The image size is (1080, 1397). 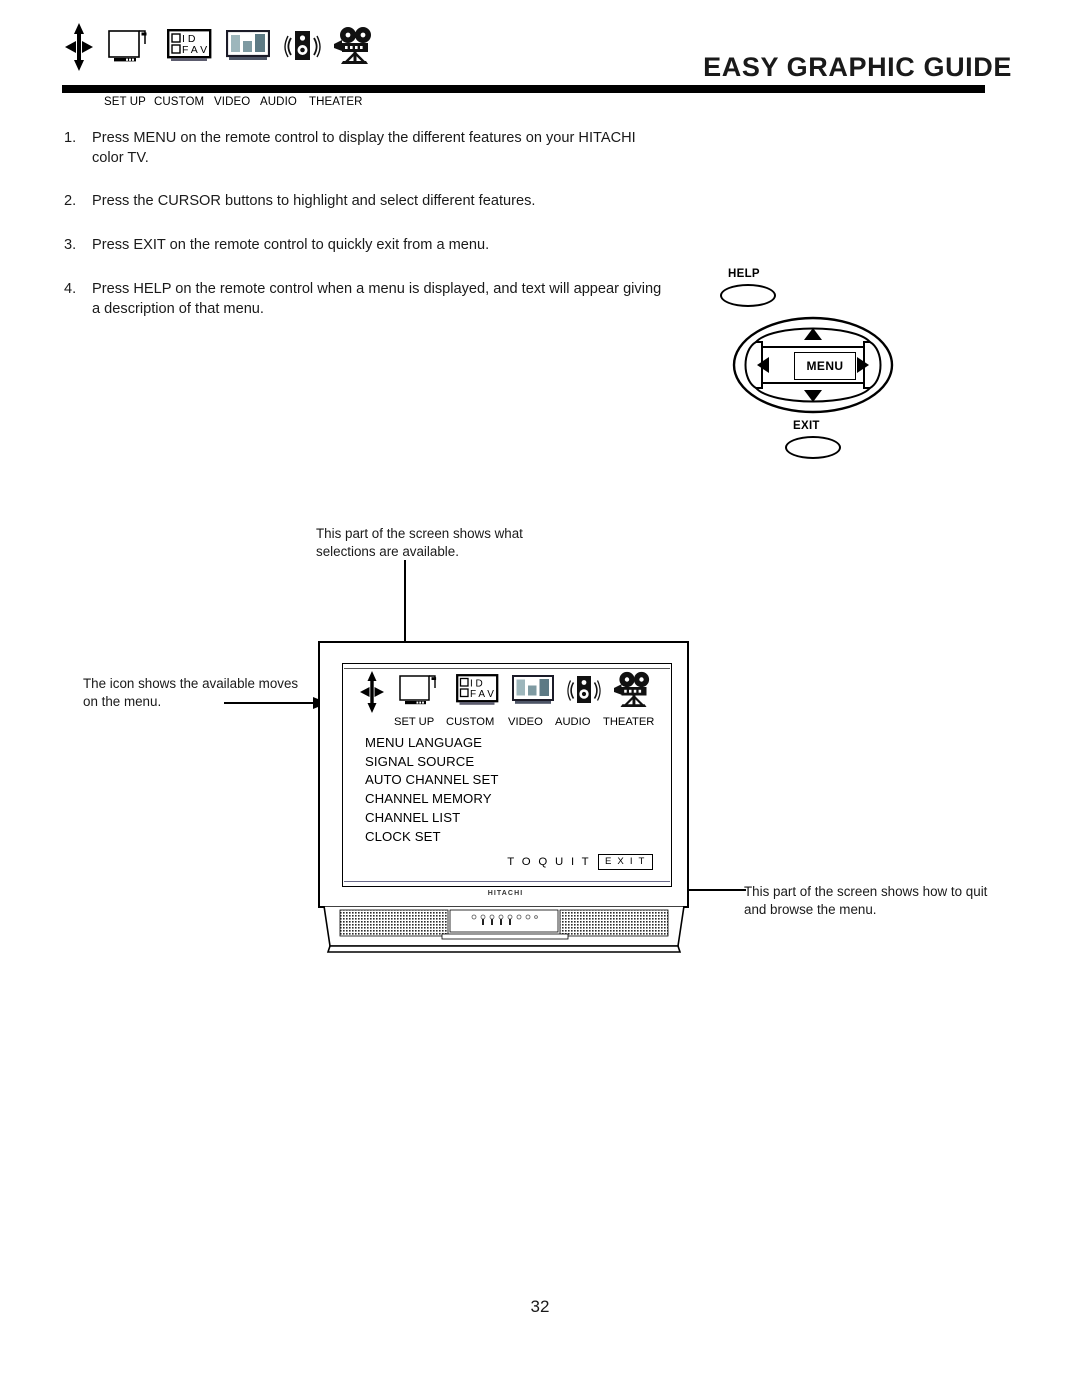 What do you see at coordinates (336, 102) in the screenshot?
I see `header-label-theater: THEATER` at bounding box center [336, 102].